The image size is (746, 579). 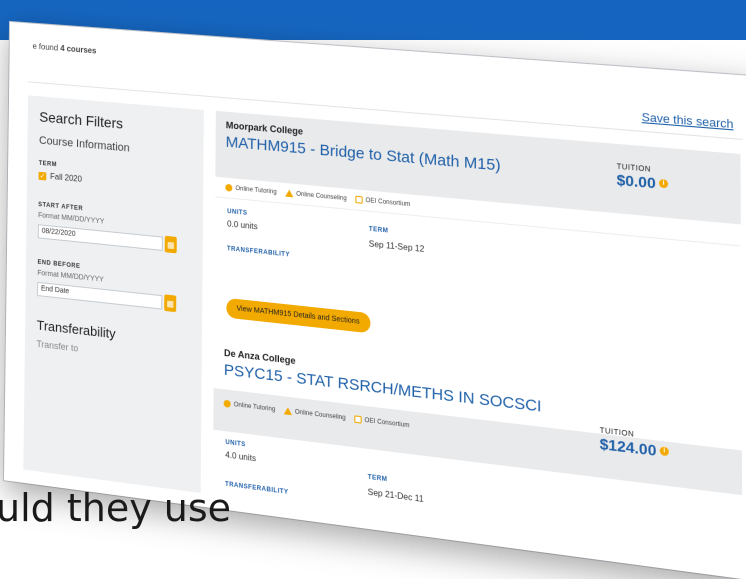 I want to click on tuition-value: $0.00, so click(x=636, y=181).